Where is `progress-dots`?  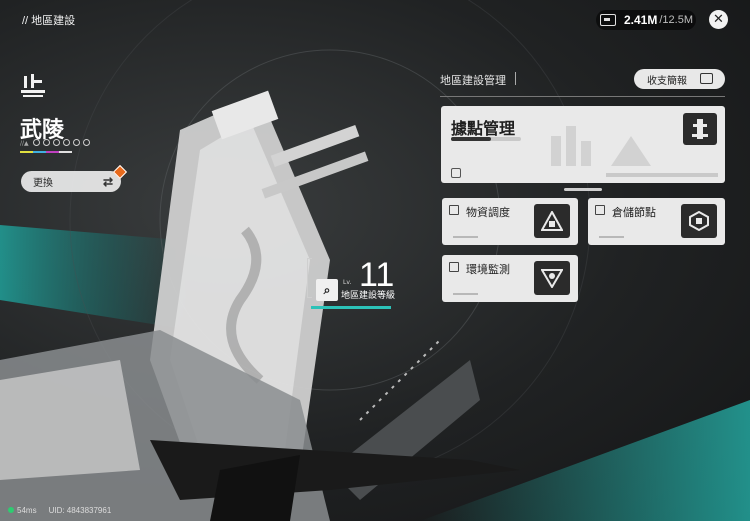 progress-dots is located at coordinates (61, 142).